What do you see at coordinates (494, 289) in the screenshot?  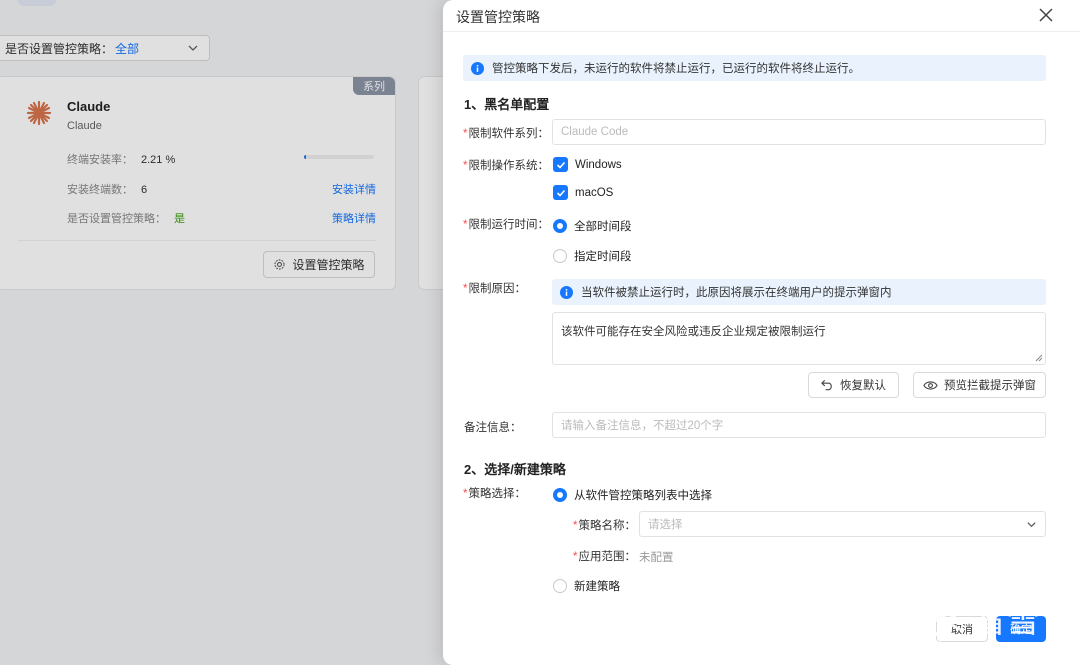 I see `reason-label: *限制原因：` at bounding box center [494, 289].